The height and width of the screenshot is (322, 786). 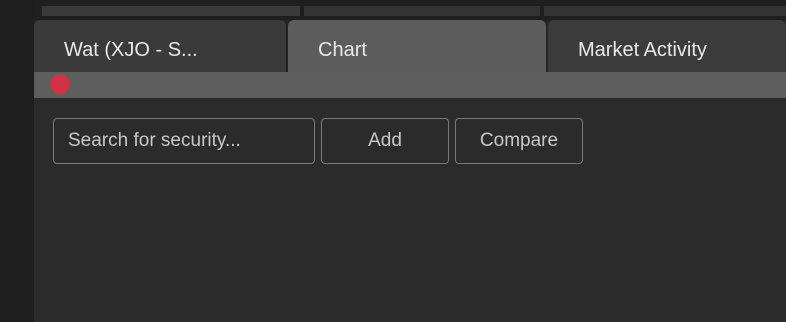 I want to click on top-panel-strip, so click(x=410, y=10).